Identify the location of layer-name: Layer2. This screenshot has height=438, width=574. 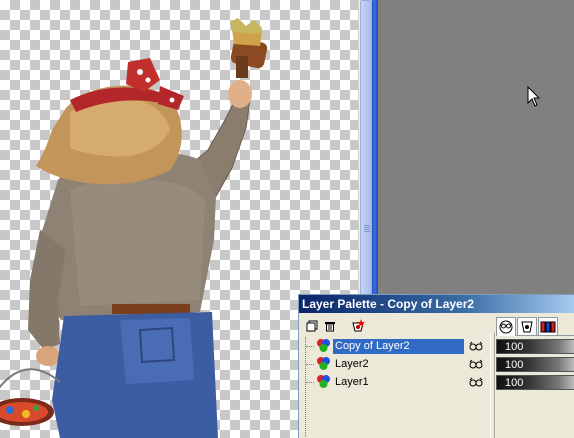
(398, 364).